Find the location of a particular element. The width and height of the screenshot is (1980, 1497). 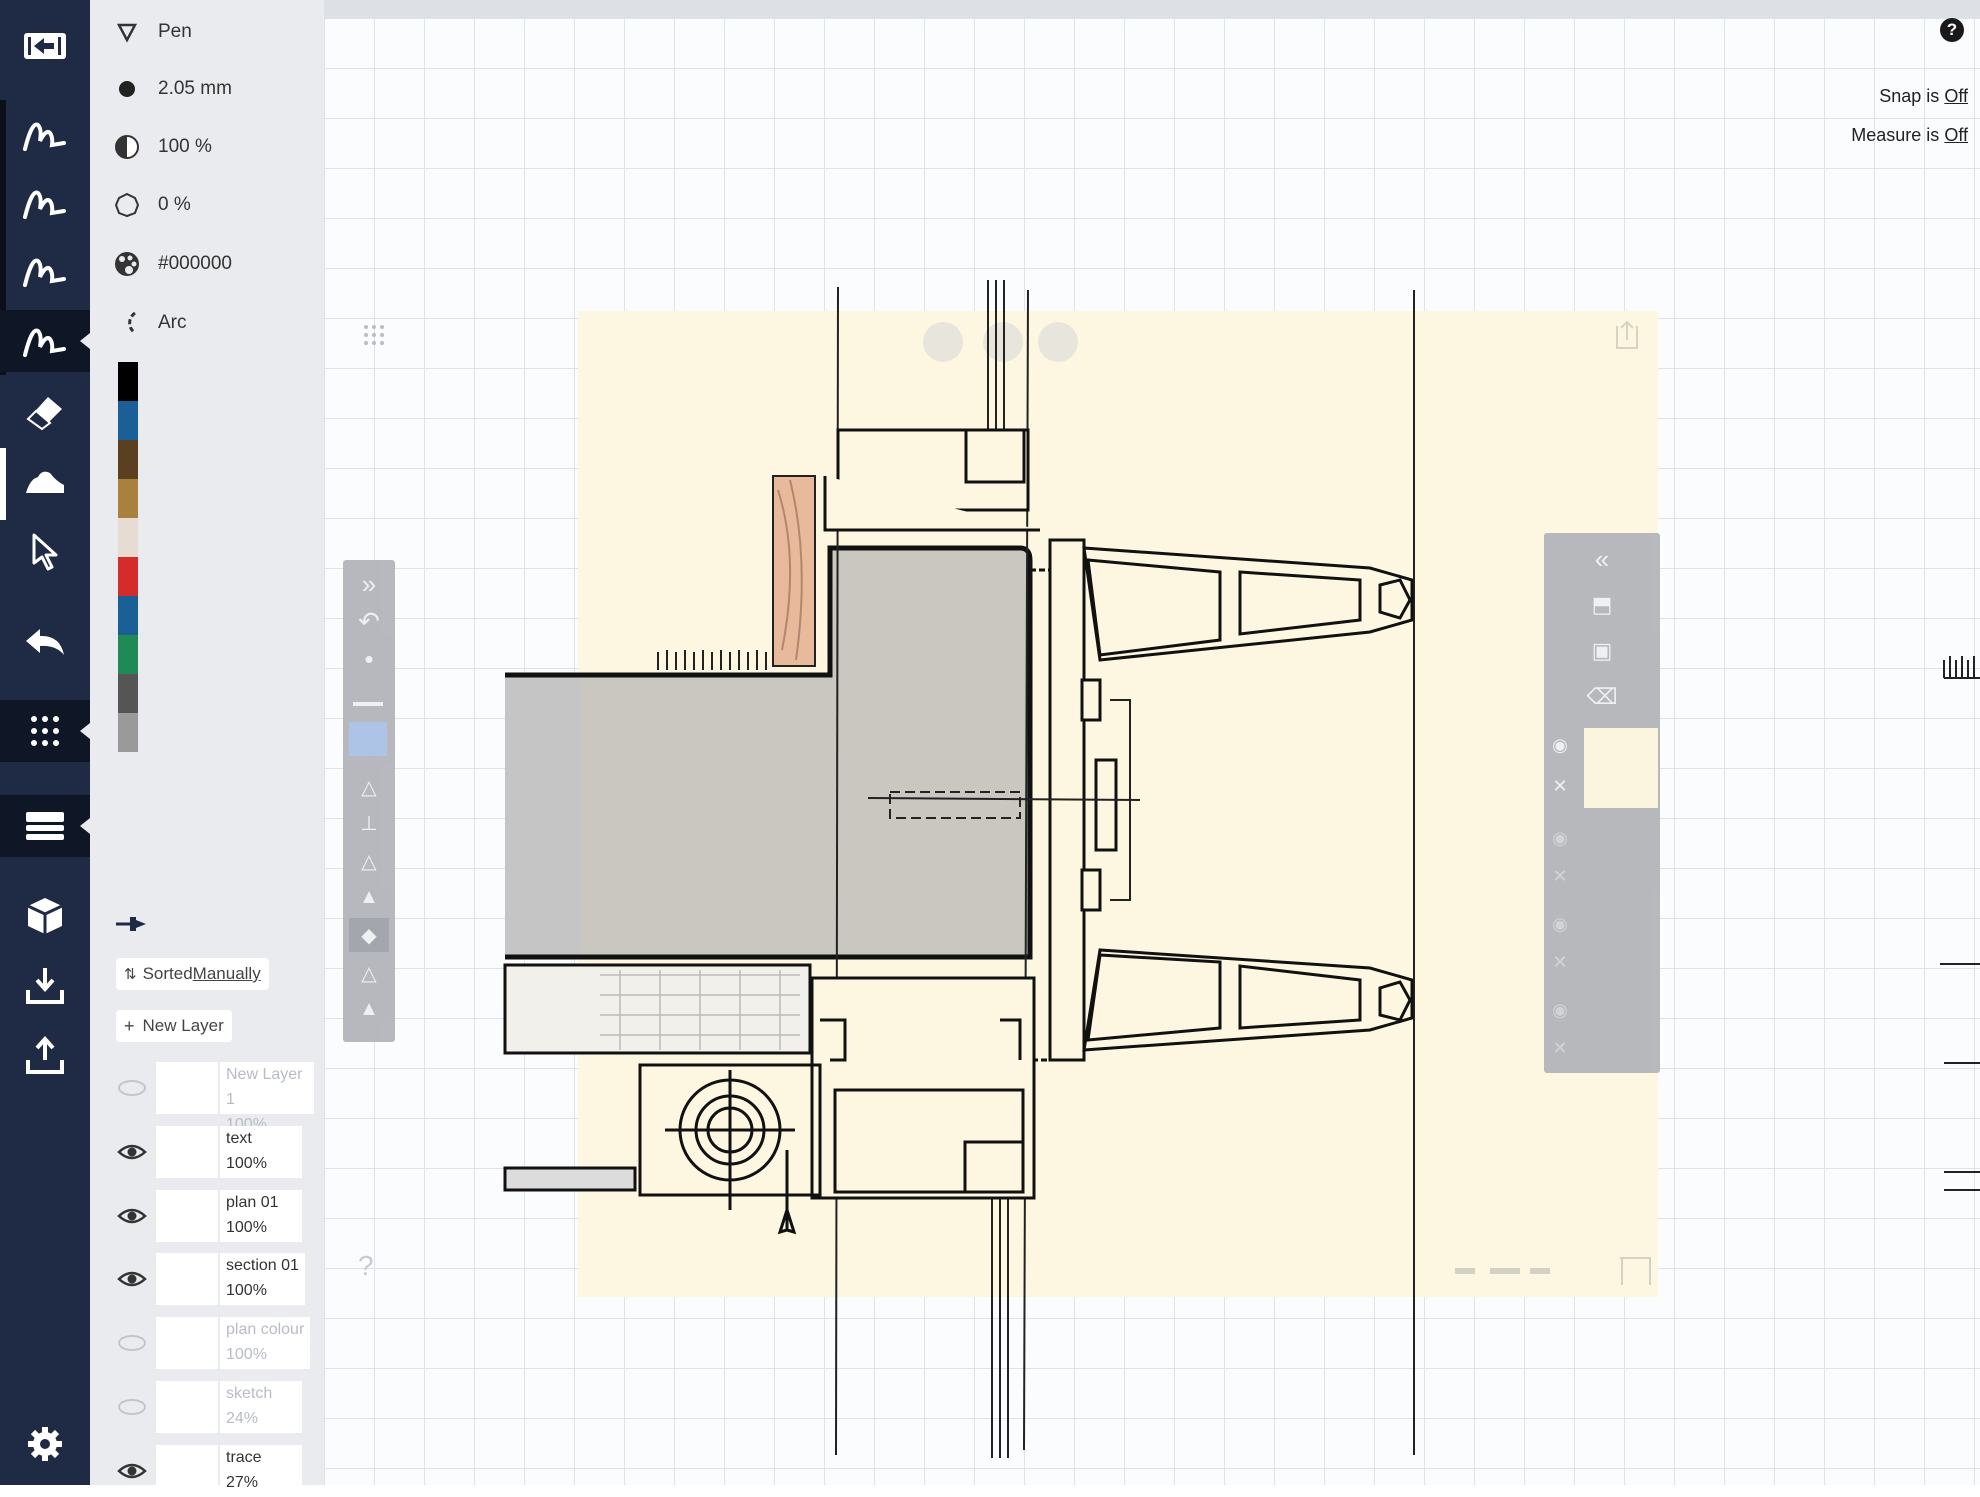

fill-icon: ▲ is located at coordinates (369, 897).